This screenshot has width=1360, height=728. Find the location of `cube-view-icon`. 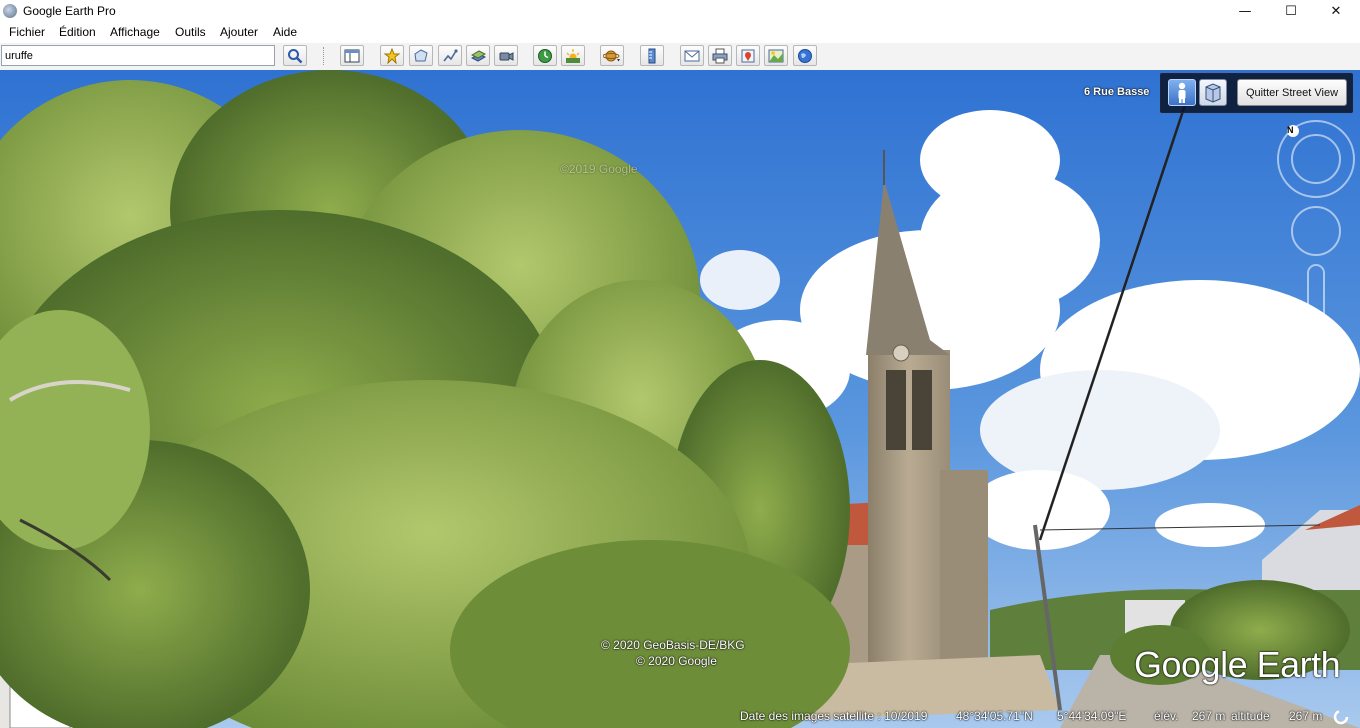

cube-view-icon is located at coordinates (1213, 93).